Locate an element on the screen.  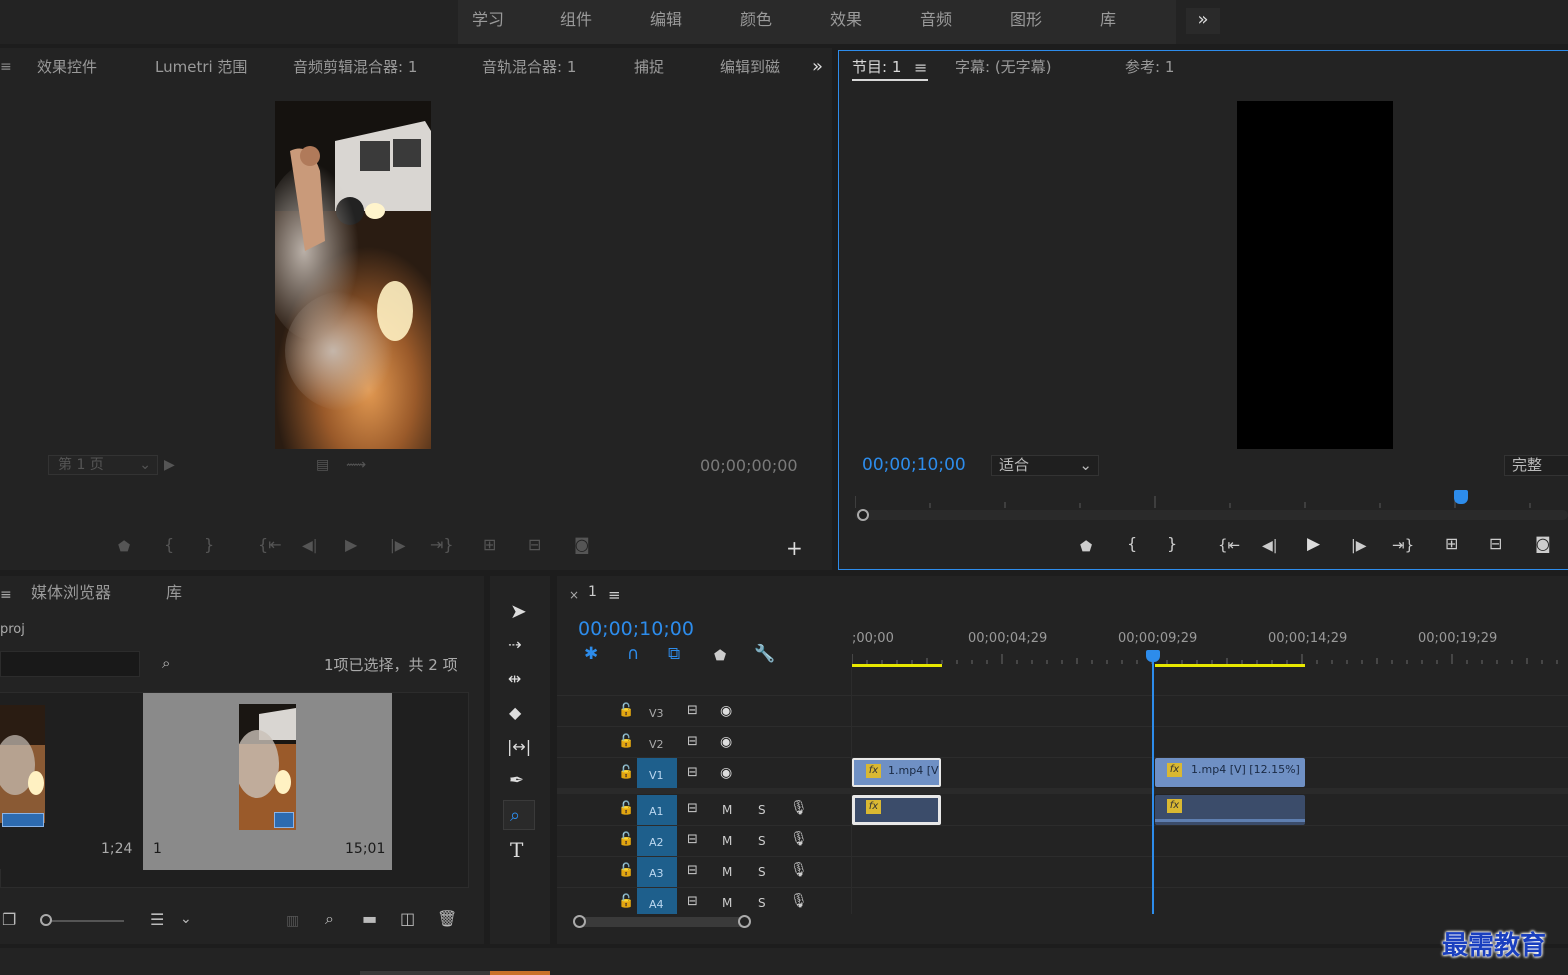
tab-effect-controls: 效果控件 is located at coordinates (67, 67).